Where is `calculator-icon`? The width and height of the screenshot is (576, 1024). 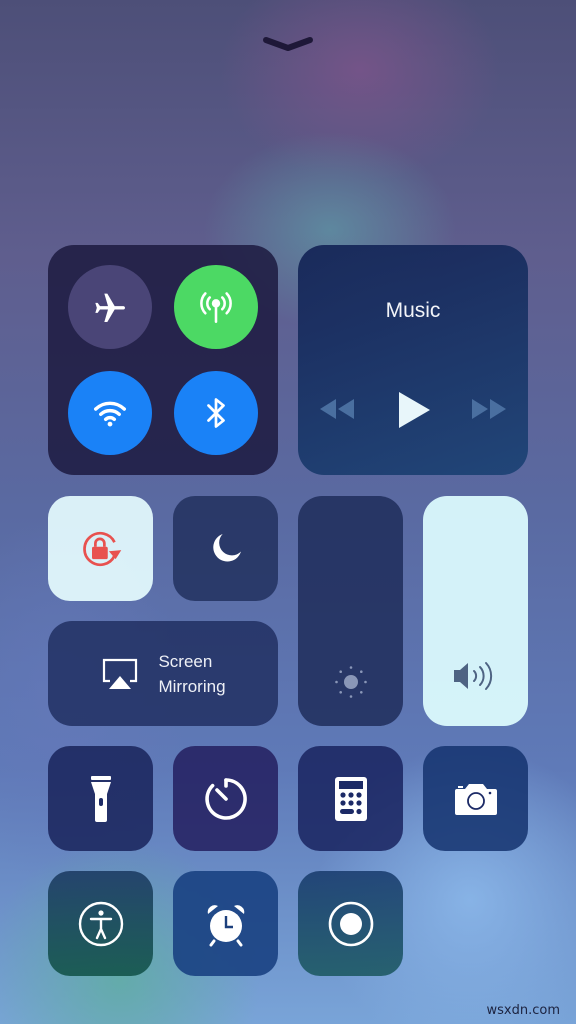 calculator-icon is located at coordinates (350, 798).